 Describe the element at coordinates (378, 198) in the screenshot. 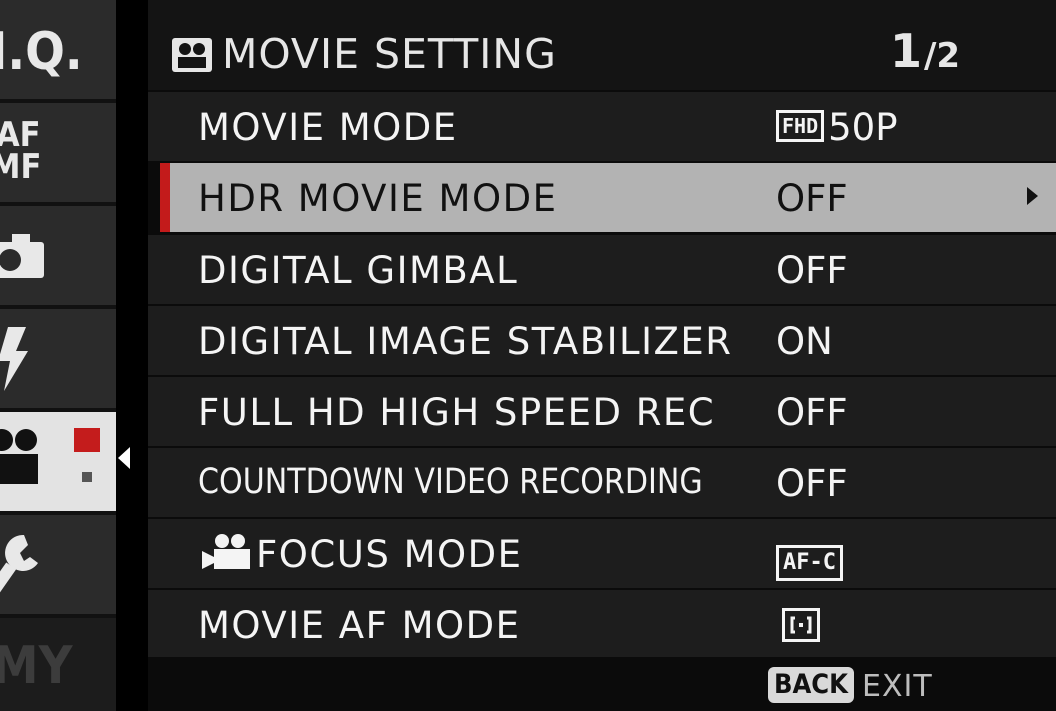

I see `menu-item-label: HDR MOVIE MODE` at that location.